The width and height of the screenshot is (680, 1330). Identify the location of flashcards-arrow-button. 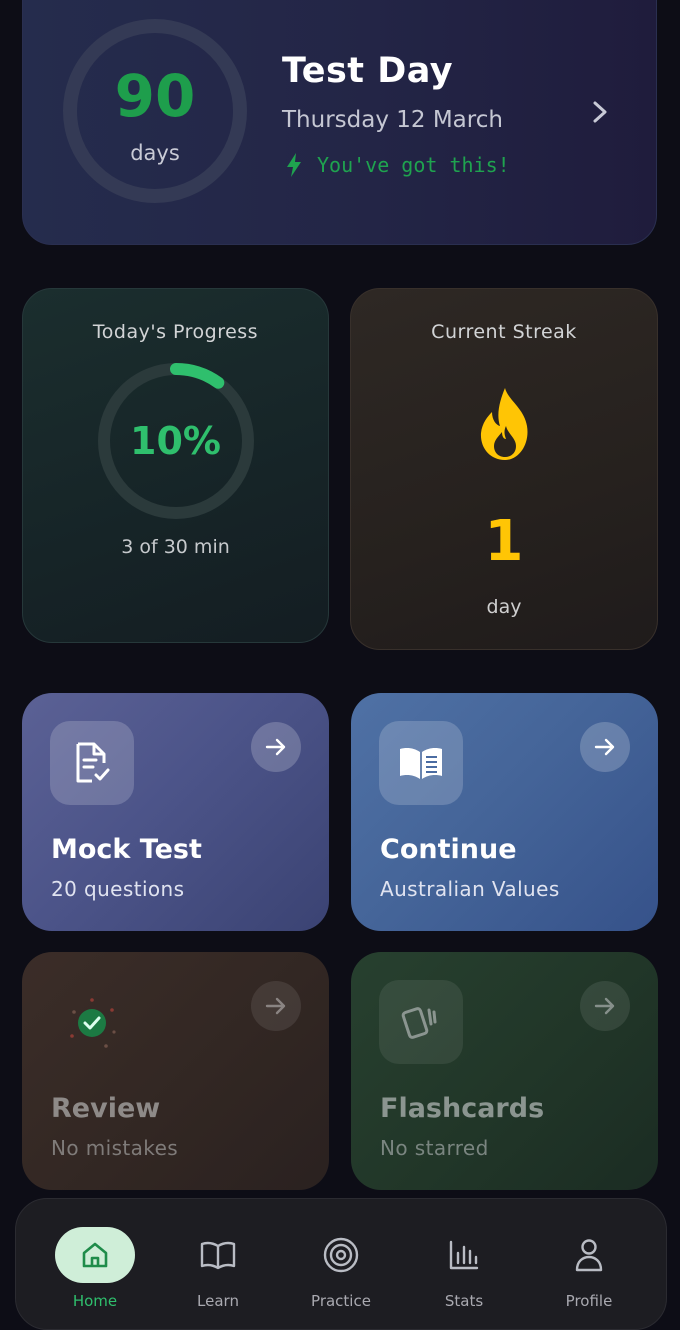
(605, 1006).